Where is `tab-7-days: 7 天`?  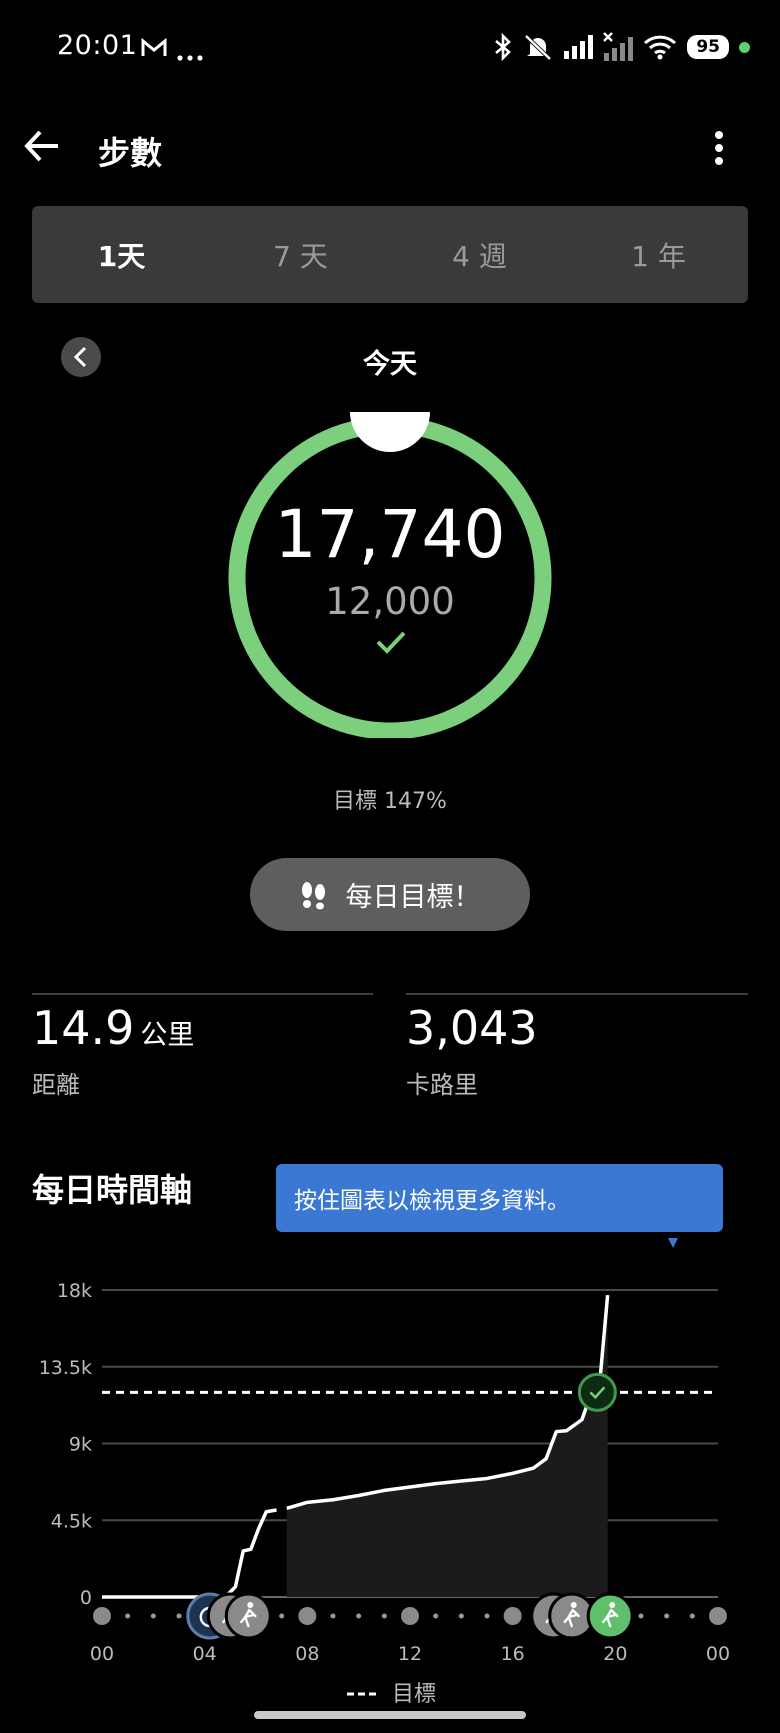
tab-7-days: 7 天 is located at coordinates (300, 254).